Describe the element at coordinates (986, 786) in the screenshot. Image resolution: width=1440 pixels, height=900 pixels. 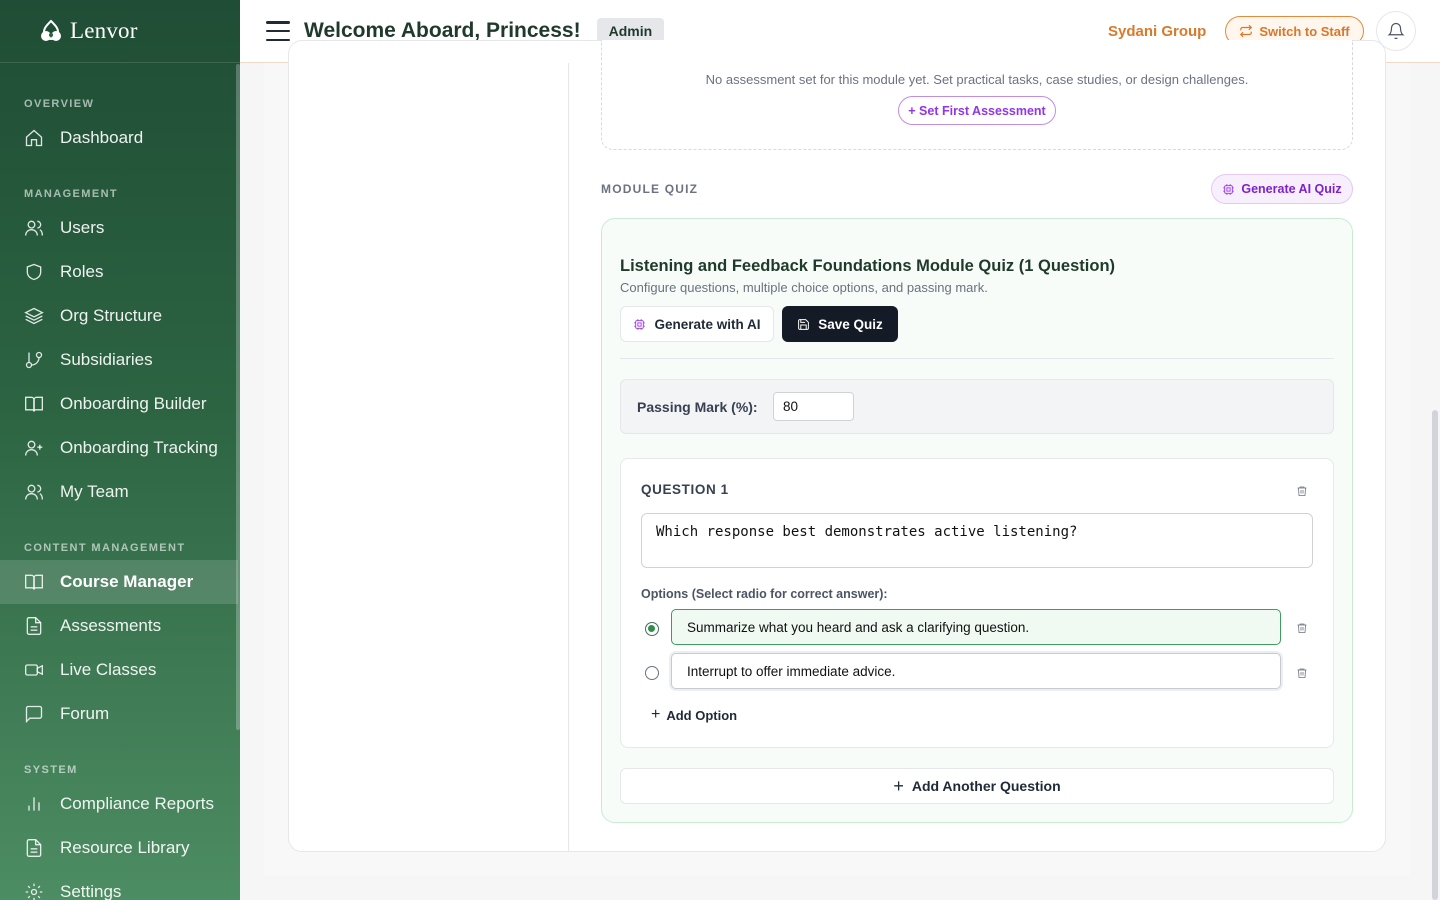
I see `add-another-question-label: Add Another Question` at that location.